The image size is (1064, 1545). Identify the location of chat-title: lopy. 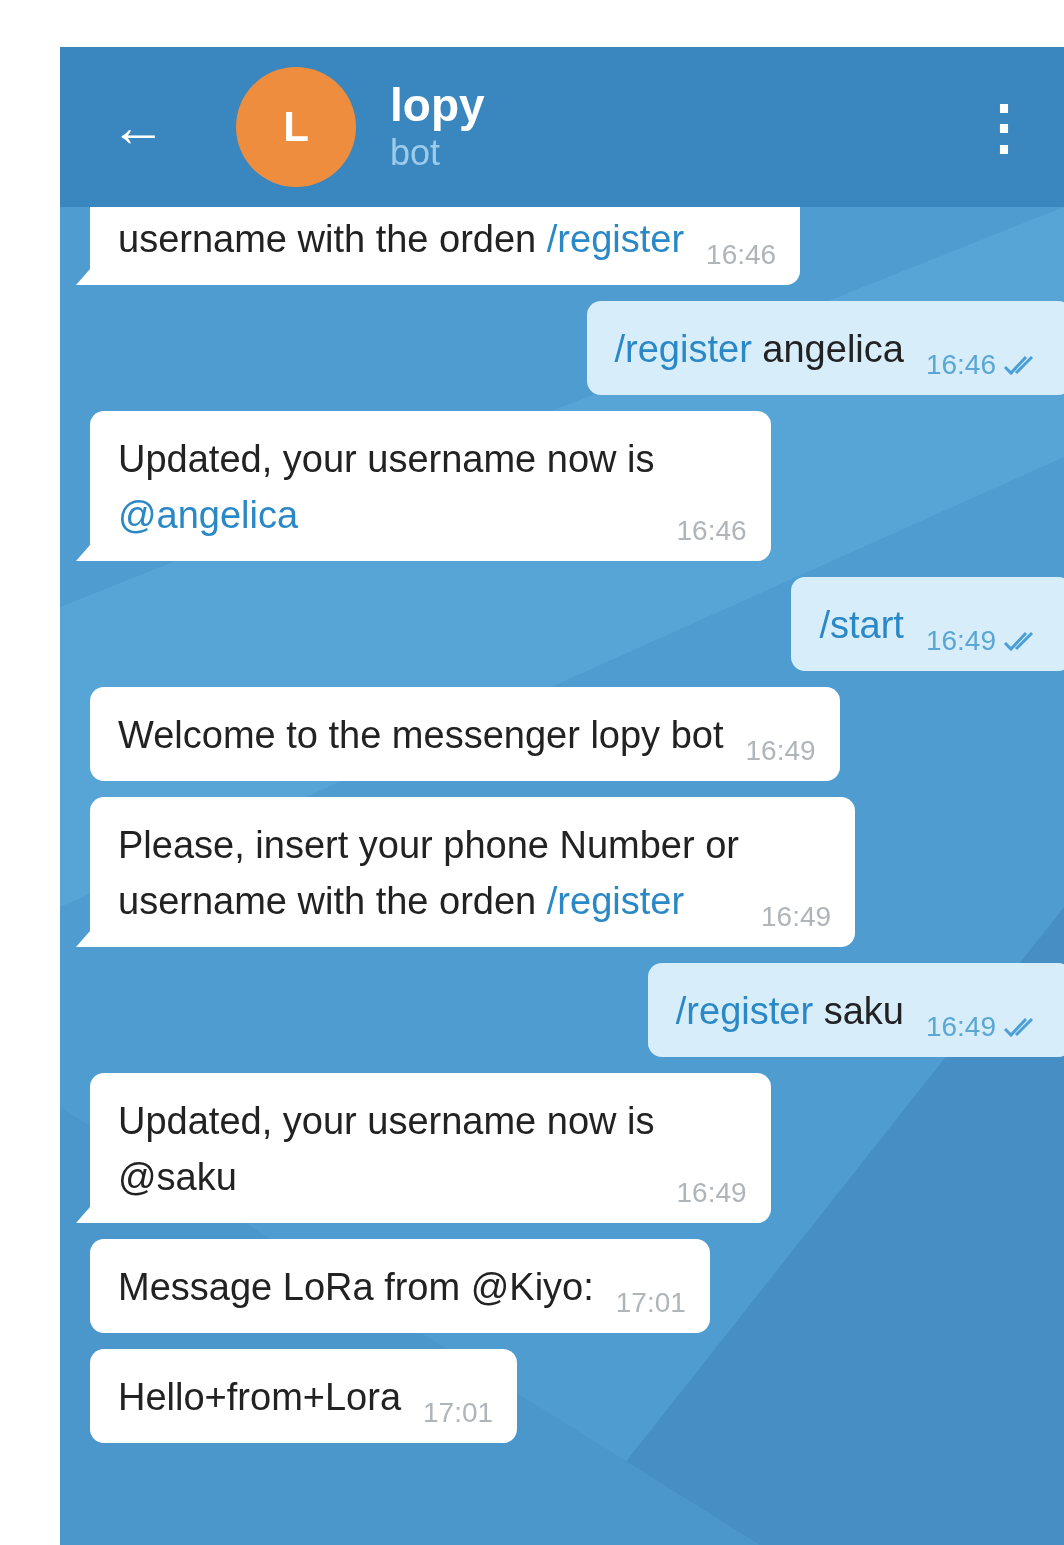
(437, 105).